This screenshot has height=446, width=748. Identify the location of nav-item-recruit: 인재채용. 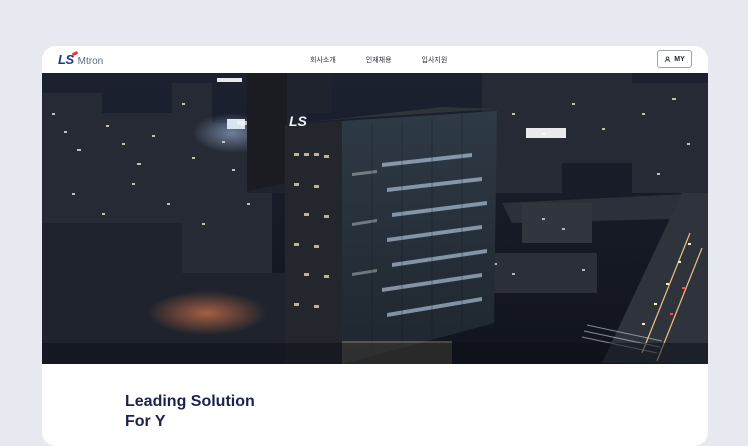
(379, 60).